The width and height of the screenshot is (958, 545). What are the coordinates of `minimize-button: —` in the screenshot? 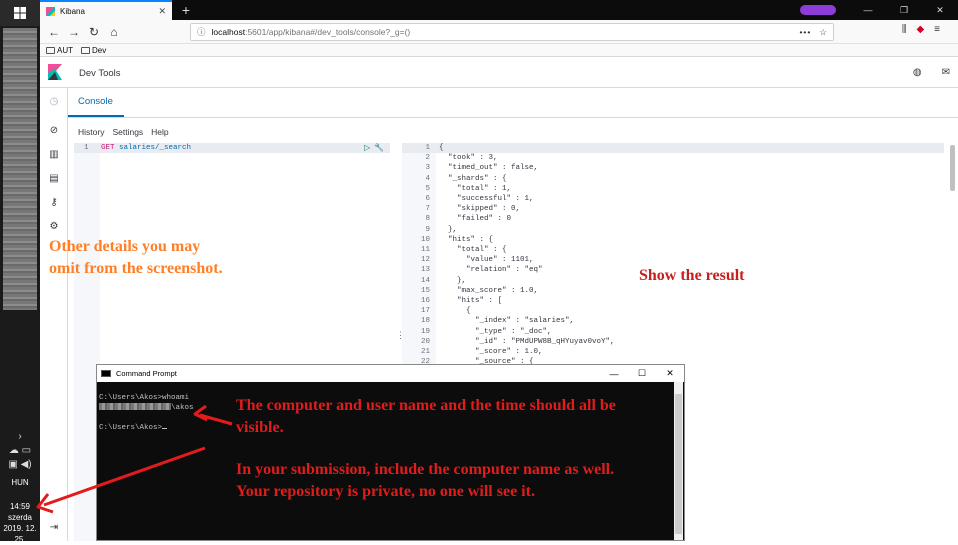 It's located at (868, 10).